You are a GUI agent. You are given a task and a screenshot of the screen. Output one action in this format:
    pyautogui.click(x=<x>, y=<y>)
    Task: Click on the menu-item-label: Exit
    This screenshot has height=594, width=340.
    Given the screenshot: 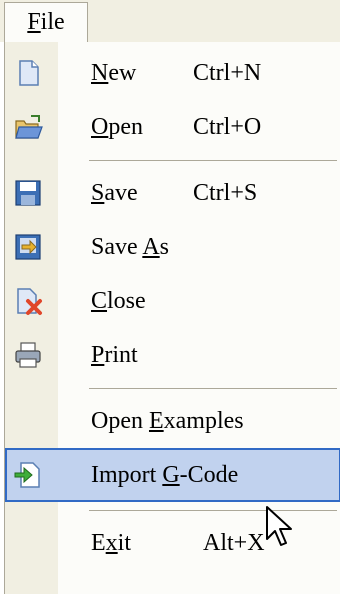 What is the action you would take?
    pyautogui.click(x=111, y=543)
    